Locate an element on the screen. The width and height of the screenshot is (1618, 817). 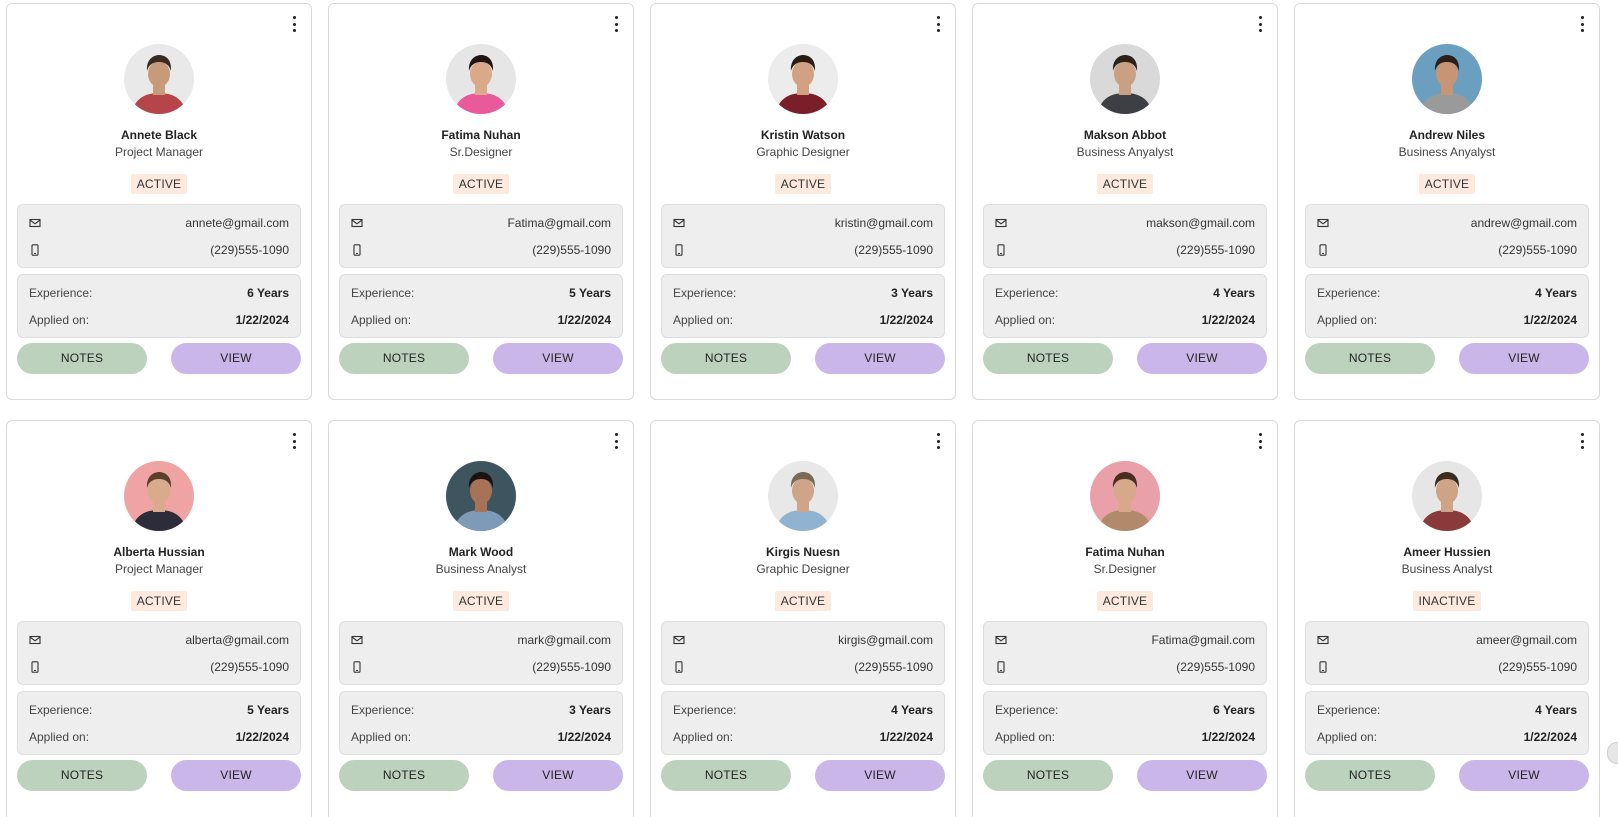
email-link: kristin@gmail.com is located at coordinates (884, 223).